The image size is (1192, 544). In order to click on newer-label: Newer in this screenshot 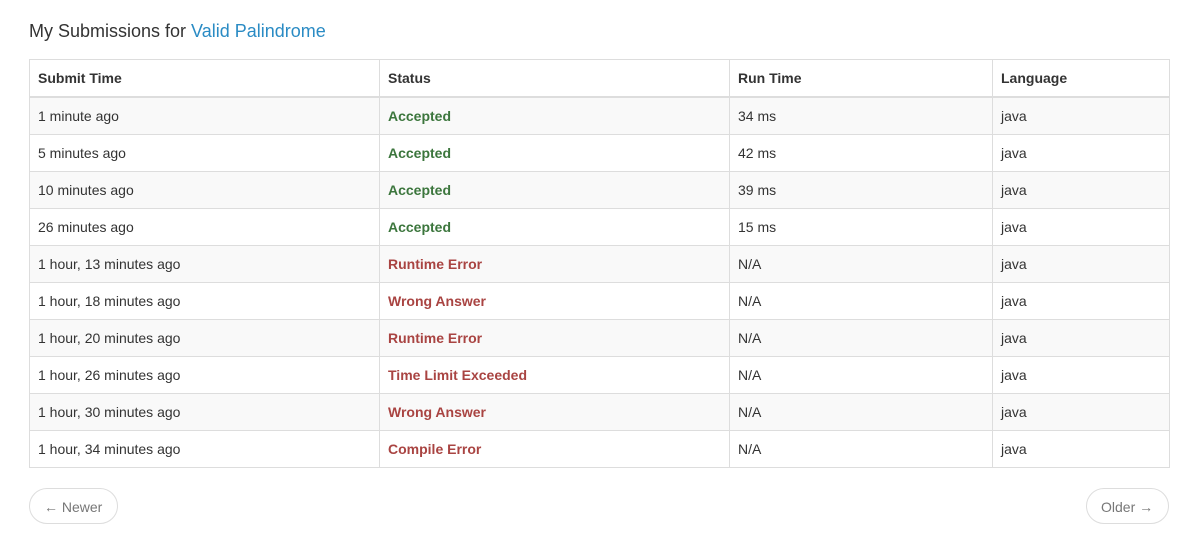, I will do `click(82, 507)`.